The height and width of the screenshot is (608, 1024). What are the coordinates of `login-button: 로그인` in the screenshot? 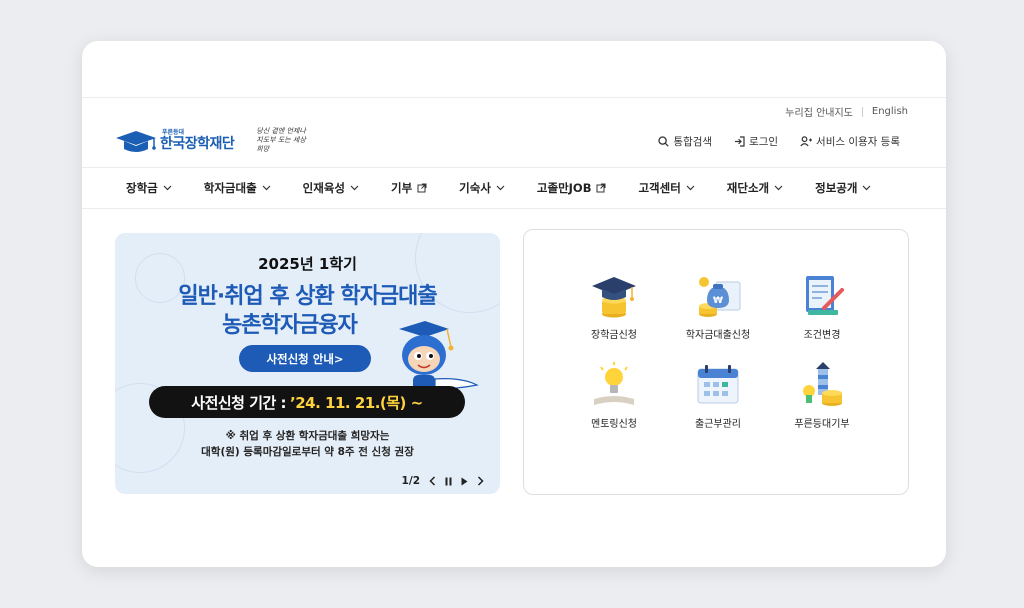 It's located at (756, 141).